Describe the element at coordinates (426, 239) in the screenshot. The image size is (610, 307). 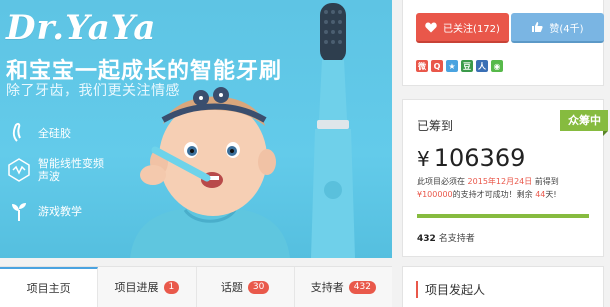
I see `supporters-number: 432` at that location.